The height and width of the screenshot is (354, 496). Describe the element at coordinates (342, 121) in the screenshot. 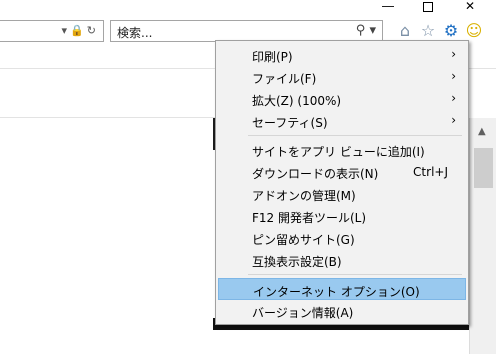

I see `menu-item-safety: セーフティ(S) ›` at that location.